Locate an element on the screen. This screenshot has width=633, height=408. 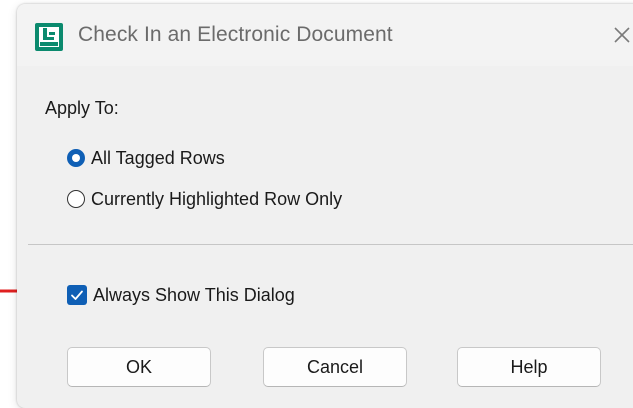
document-check-in-icon is located at coordinates (49, 37).